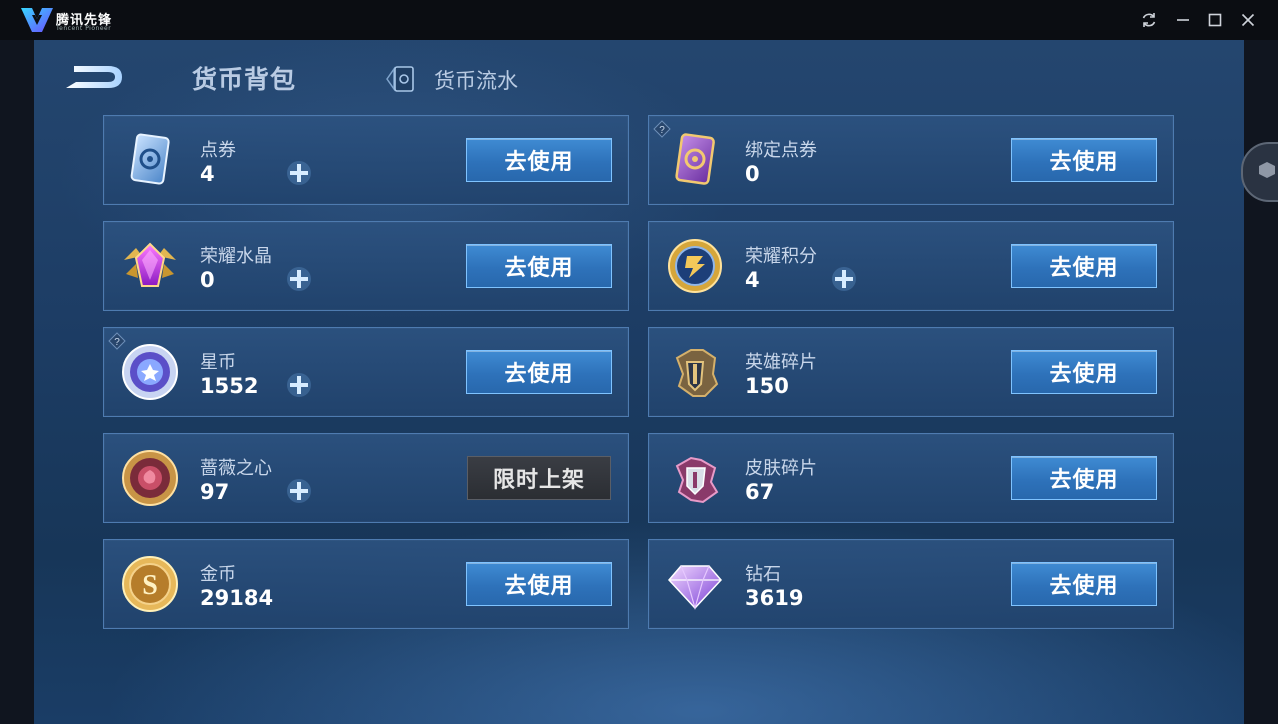  I want to click on add-star-coin-button, so click(299, 385).